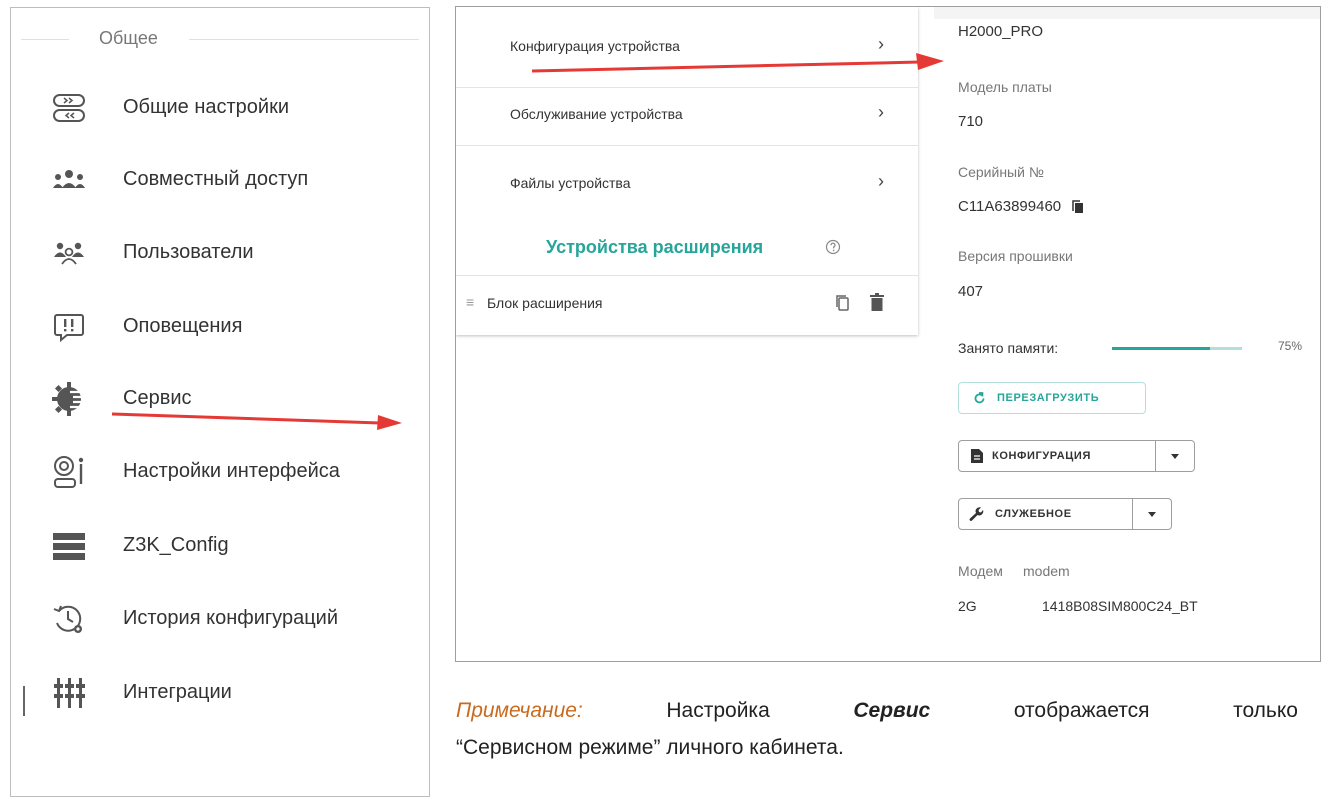 This screenshot has width=1334, height=797. I want to click on note-word: только, so click(1265, 710).